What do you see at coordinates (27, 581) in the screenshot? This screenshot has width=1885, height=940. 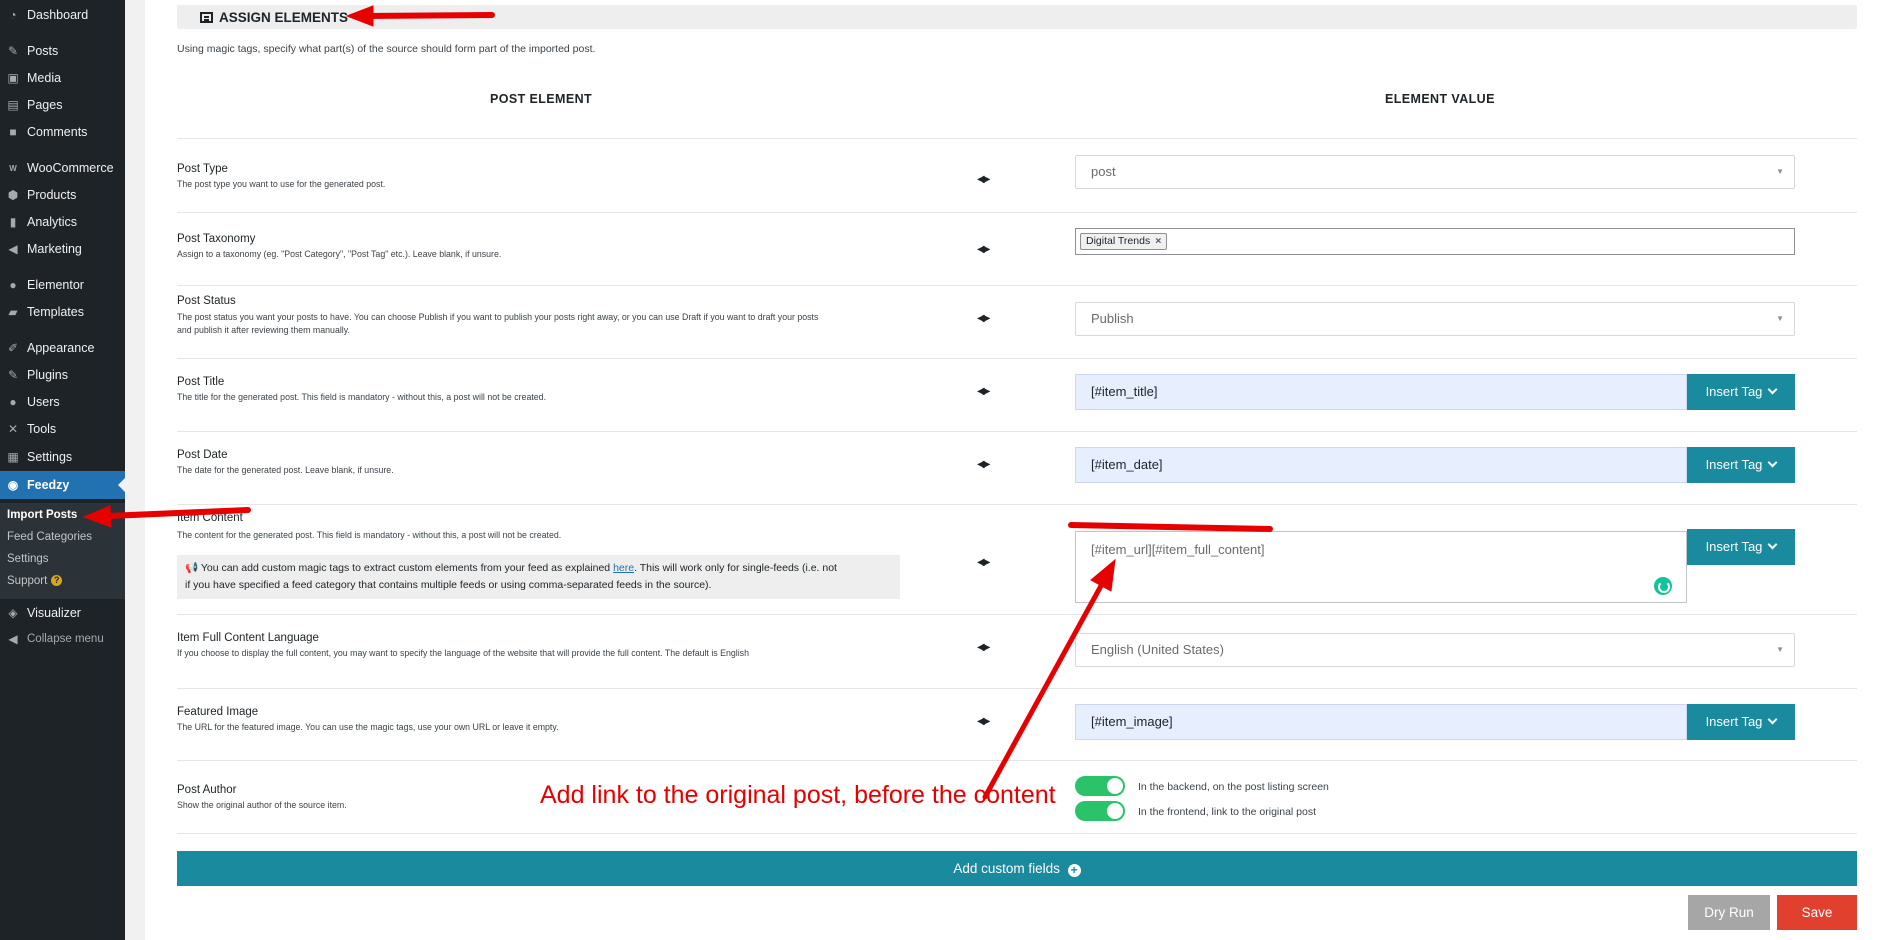 I see `submenu-item-label: Support` at bounding box center [27, 581].